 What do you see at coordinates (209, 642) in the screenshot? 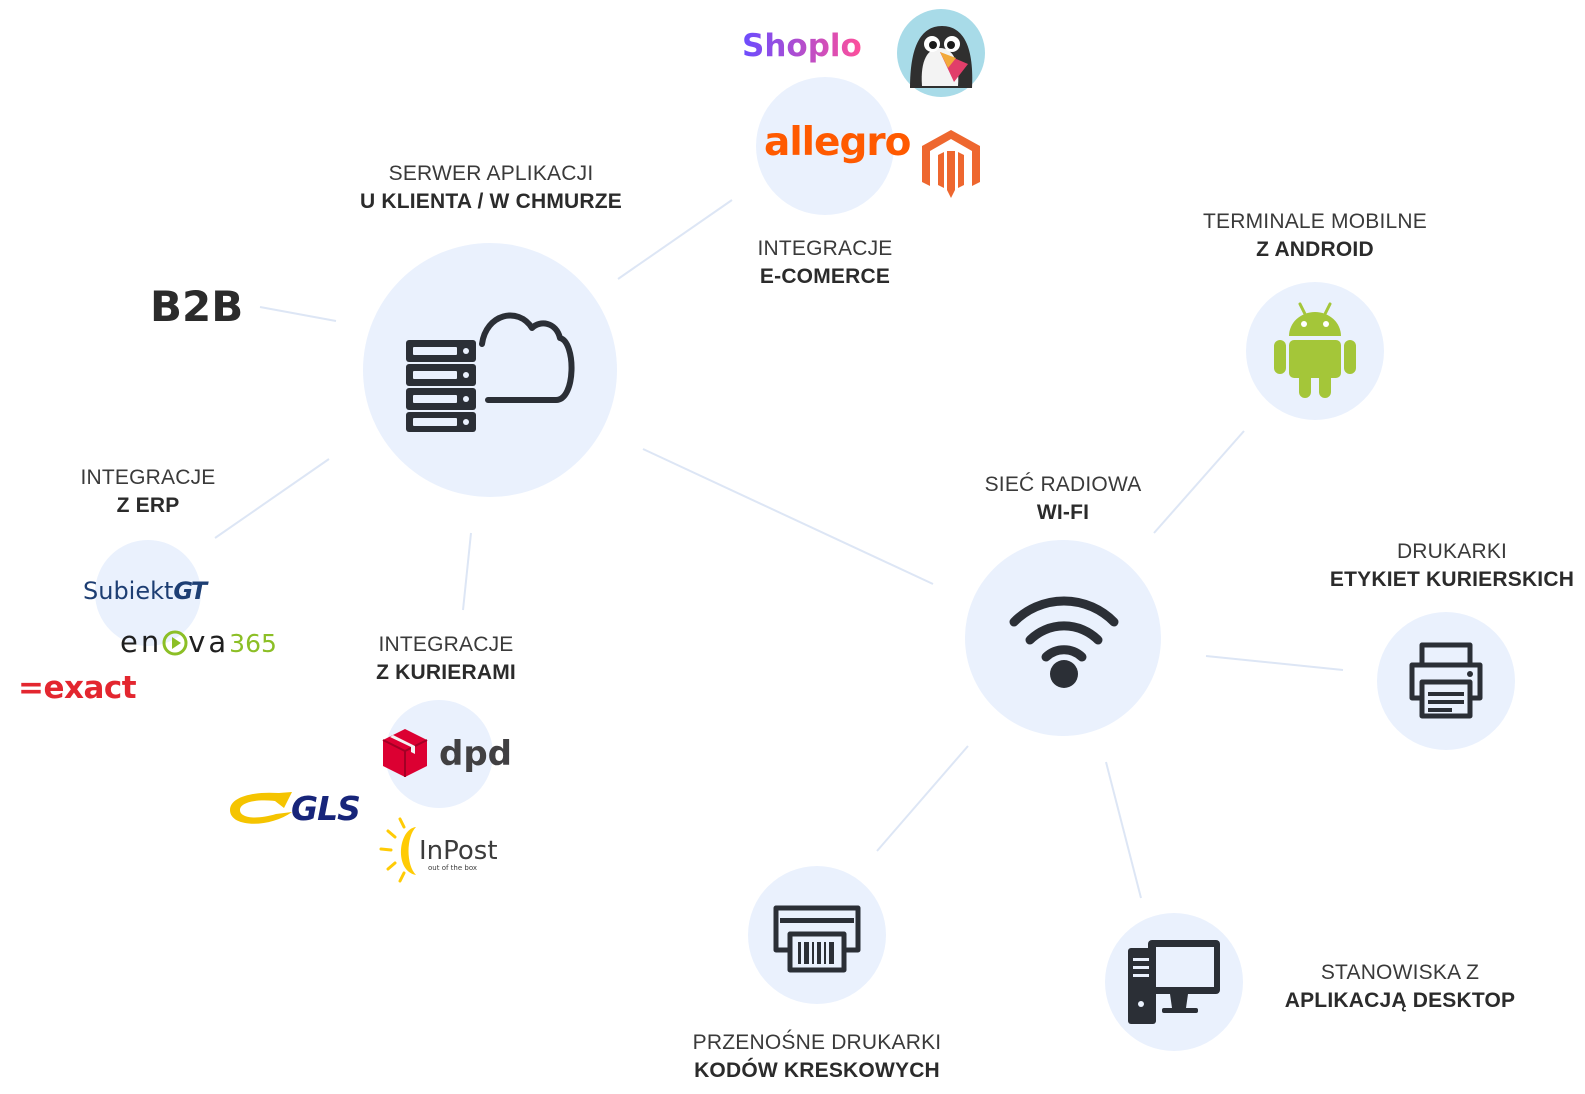
I see `enova-mid-text: va` at bounding box center [209, 642].